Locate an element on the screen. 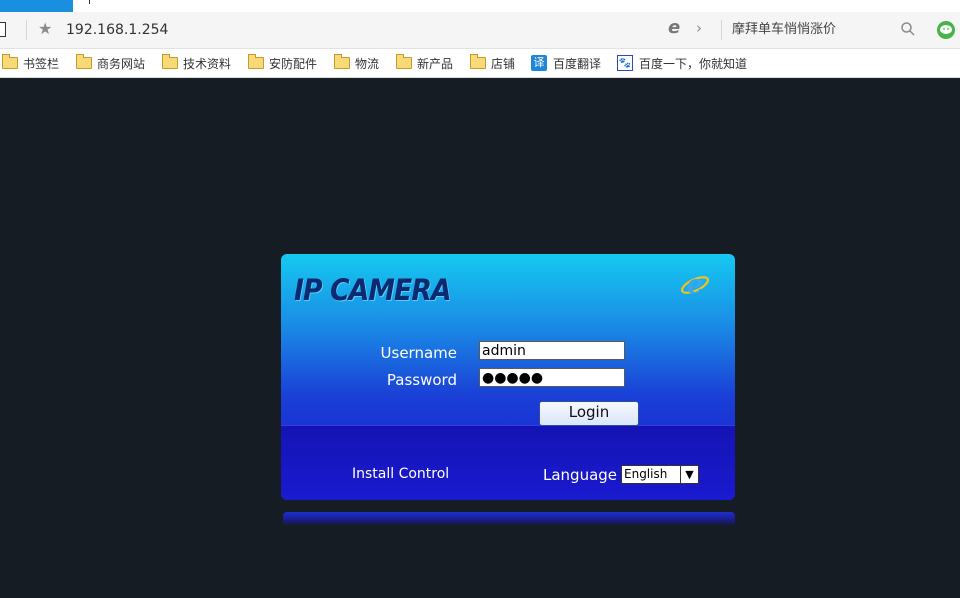  search-box-text: 摩拜单车悄悄涨价 is located at coordinates (784, 30).